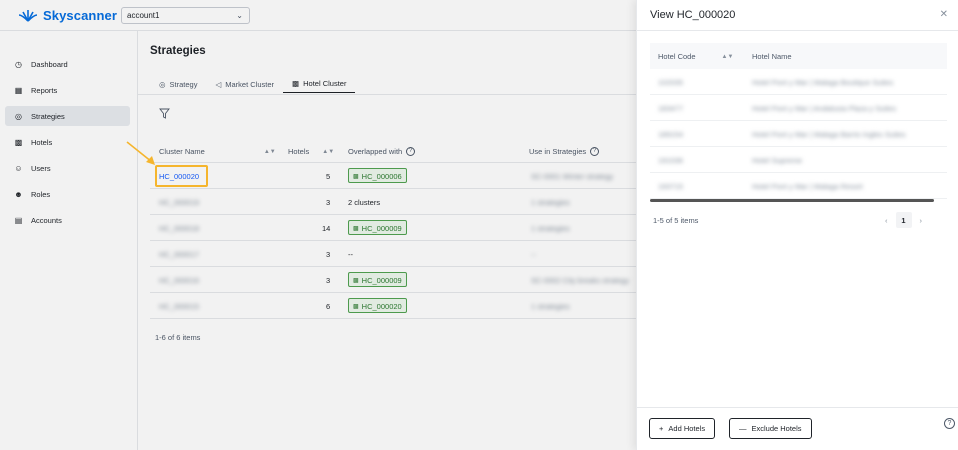 The image size is (958, 450). What do you see at coordinates (48, 116) in the screenshot?
I see `sidebar-item-label: Strategies` at bounding box center [48, 116].